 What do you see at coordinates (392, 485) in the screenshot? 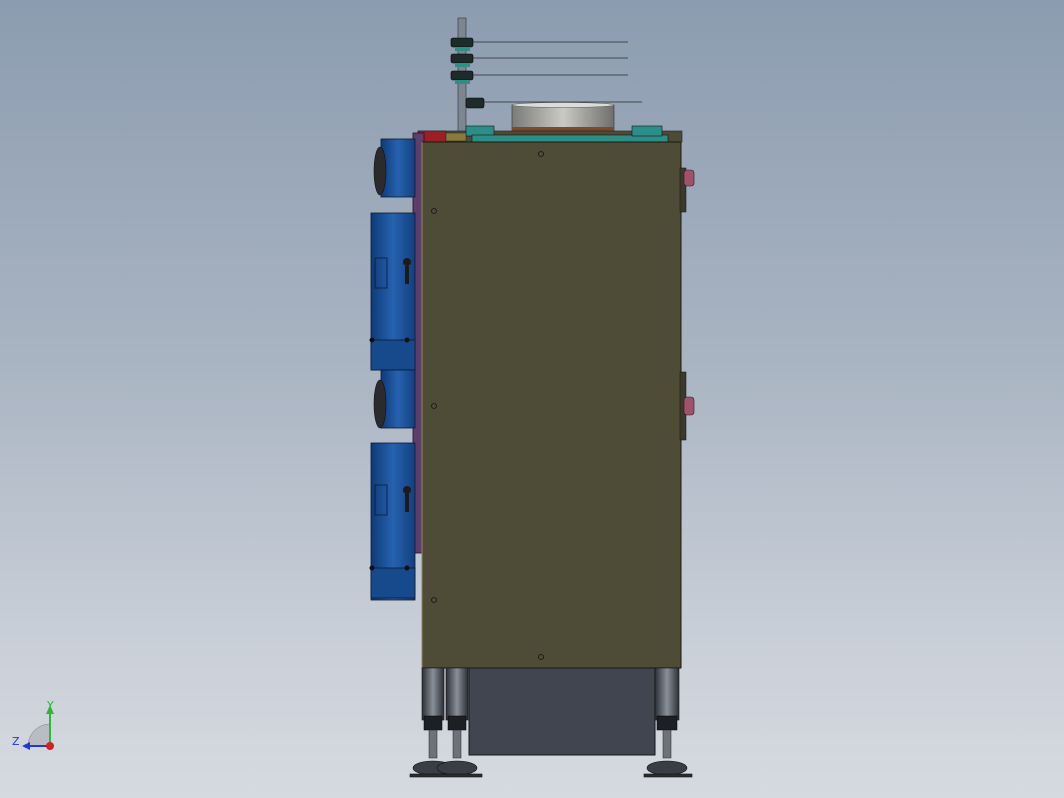
I see `motor-lower` at bounding box center [392, 485].